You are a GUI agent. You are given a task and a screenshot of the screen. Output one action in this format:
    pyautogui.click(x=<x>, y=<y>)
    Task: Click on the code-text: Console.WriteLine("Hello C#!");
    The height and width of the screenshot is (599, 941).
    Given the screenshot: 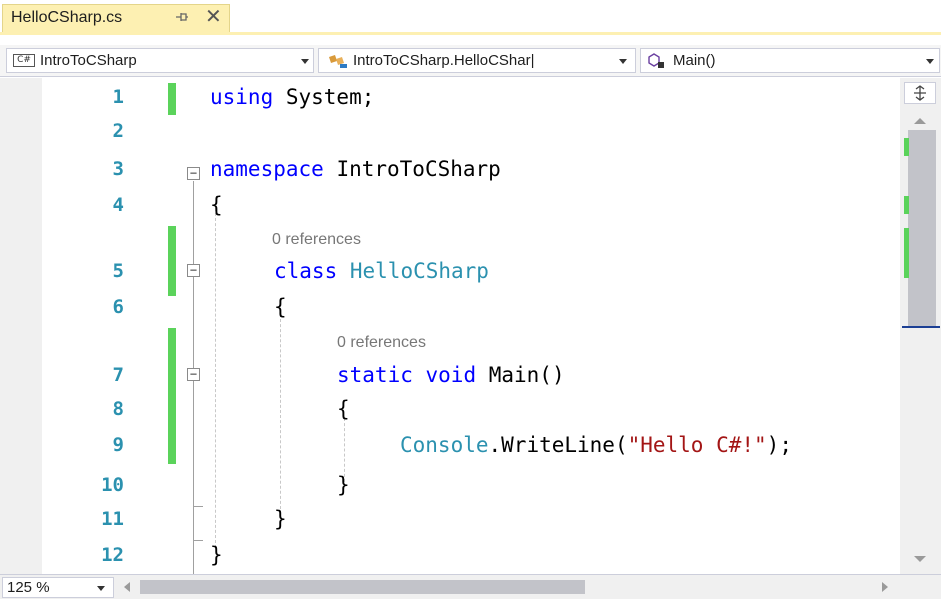 What is the action you would take?
    pyautogui.click(x=596, y=445)
    